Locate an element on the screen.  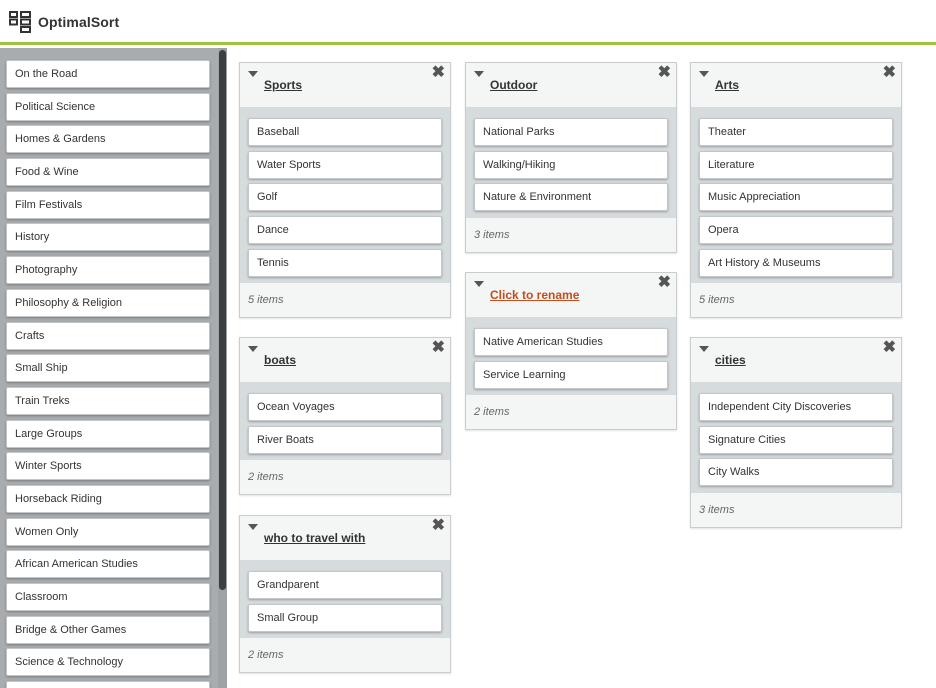
group-card: Signature Cities is located at coordinates (796, 439).